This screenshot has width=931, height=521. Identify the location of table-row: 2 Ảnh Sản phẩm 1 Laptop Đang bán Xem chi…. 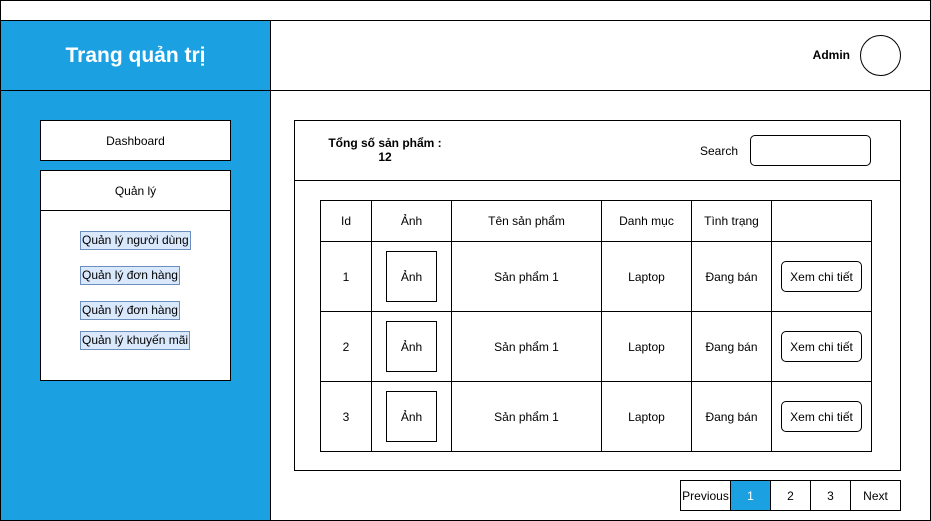
(596, 346).